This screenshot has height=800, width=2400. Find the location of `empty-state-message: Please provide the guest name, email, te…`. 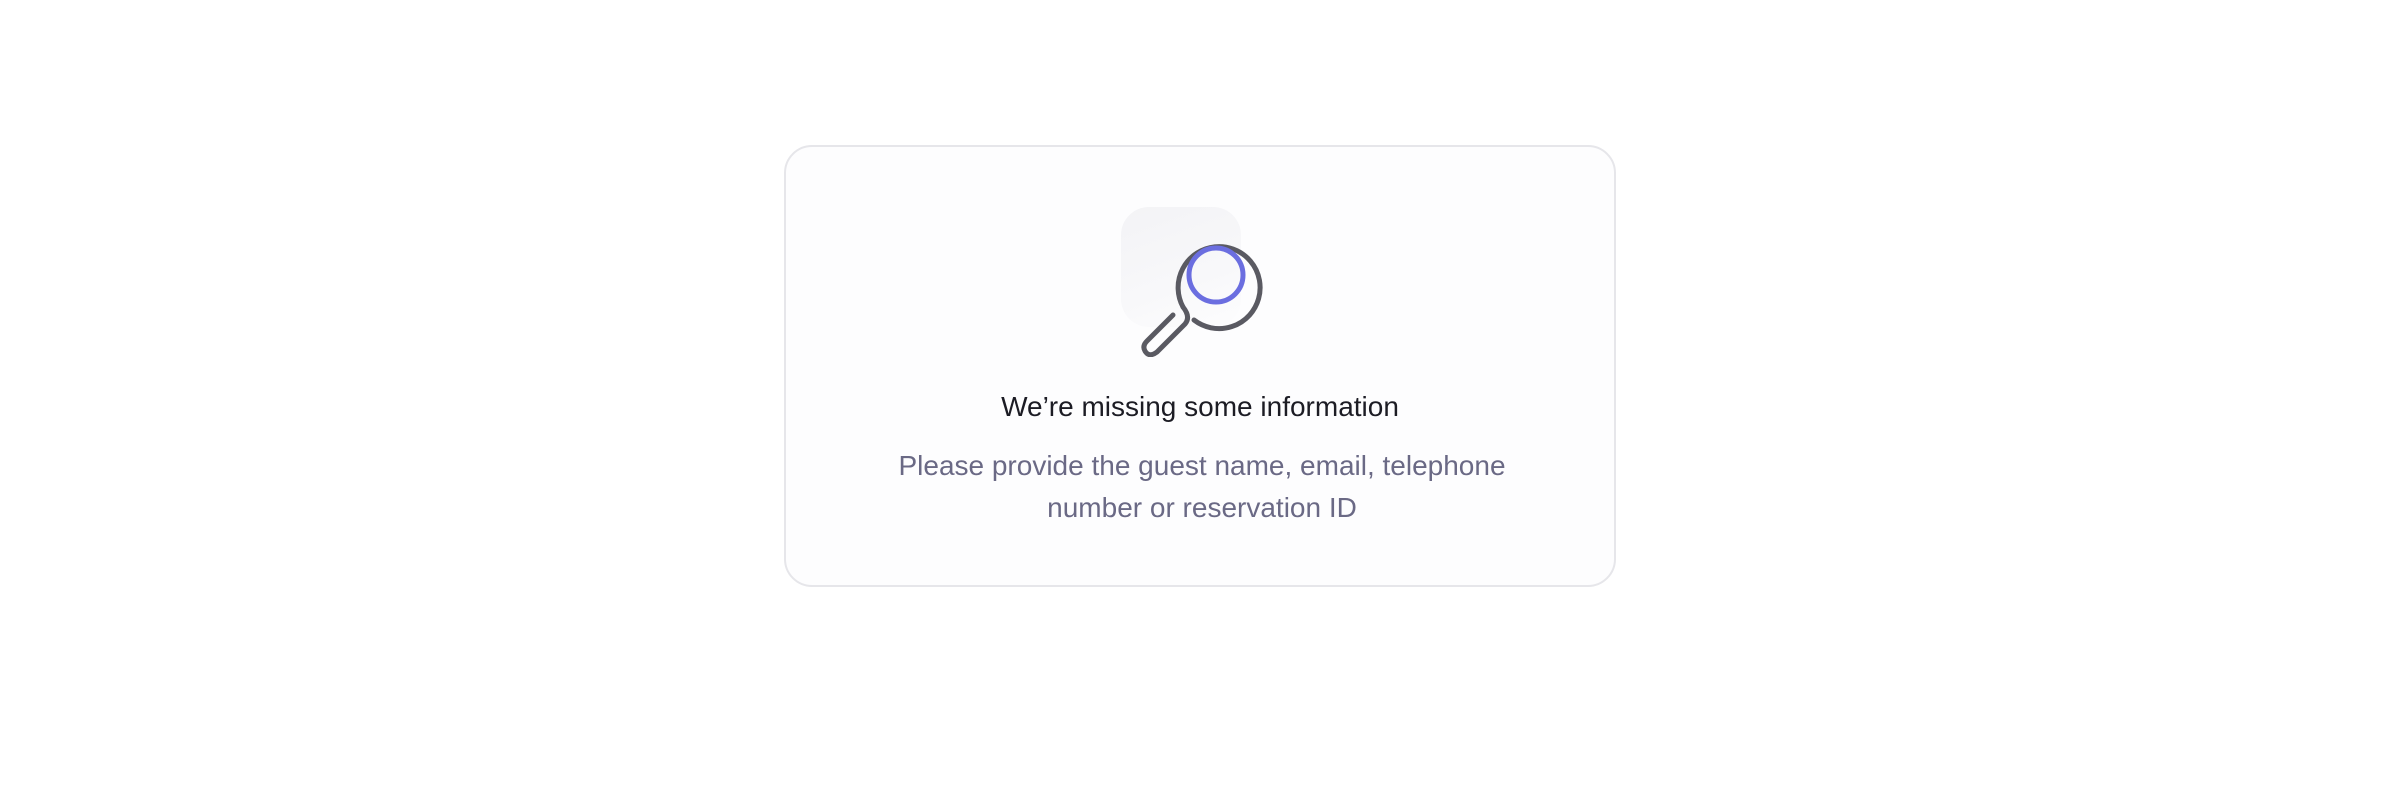

empty-state-message: Please provide the guest name, email, te… is located at coordinates (1202, 486).